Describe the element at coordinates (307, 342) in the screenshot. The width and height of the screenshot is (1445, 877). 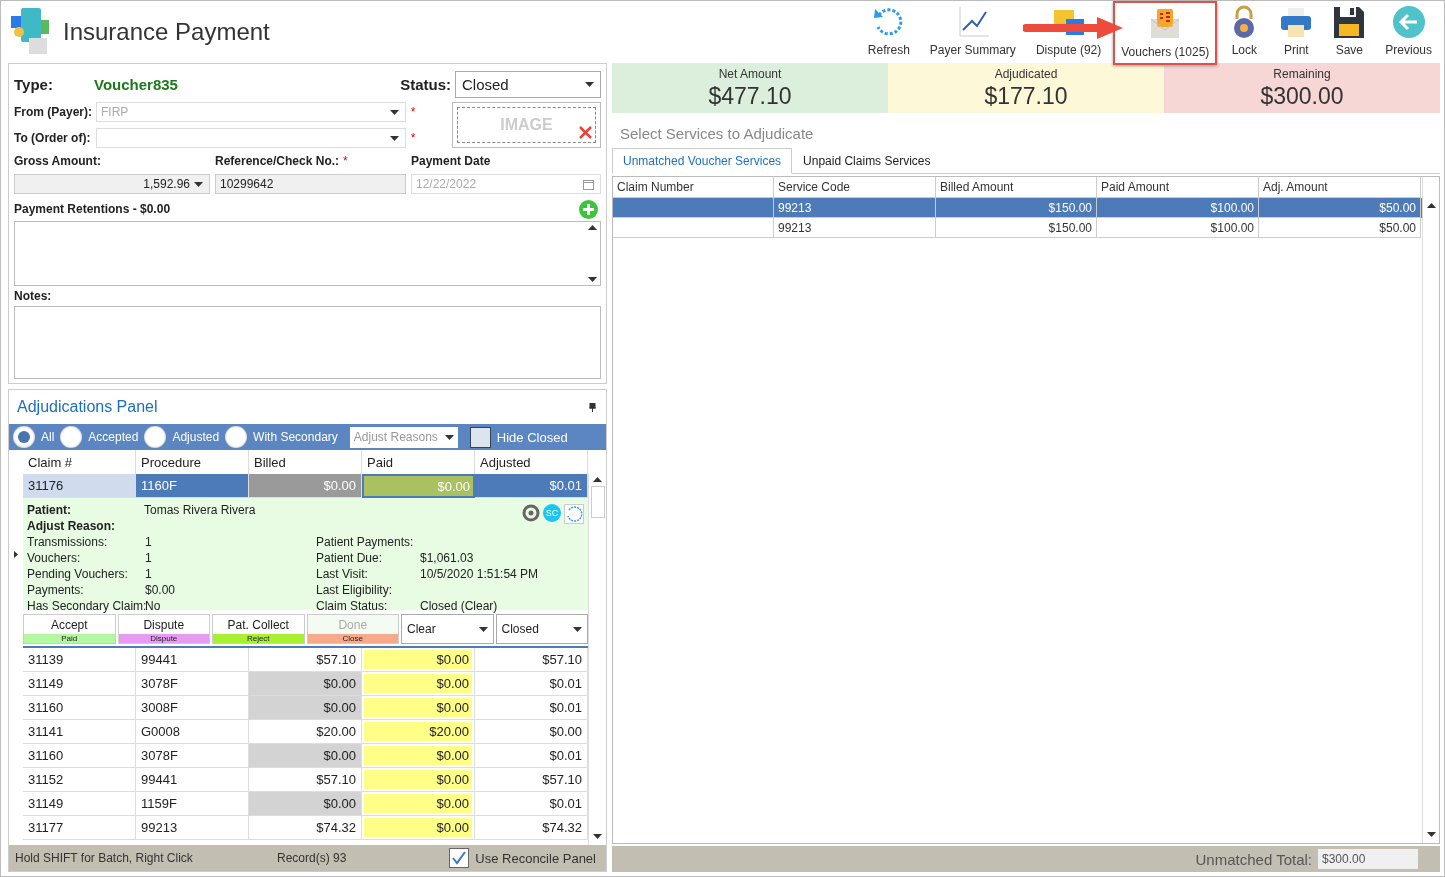
I see `notes-field` at that location.